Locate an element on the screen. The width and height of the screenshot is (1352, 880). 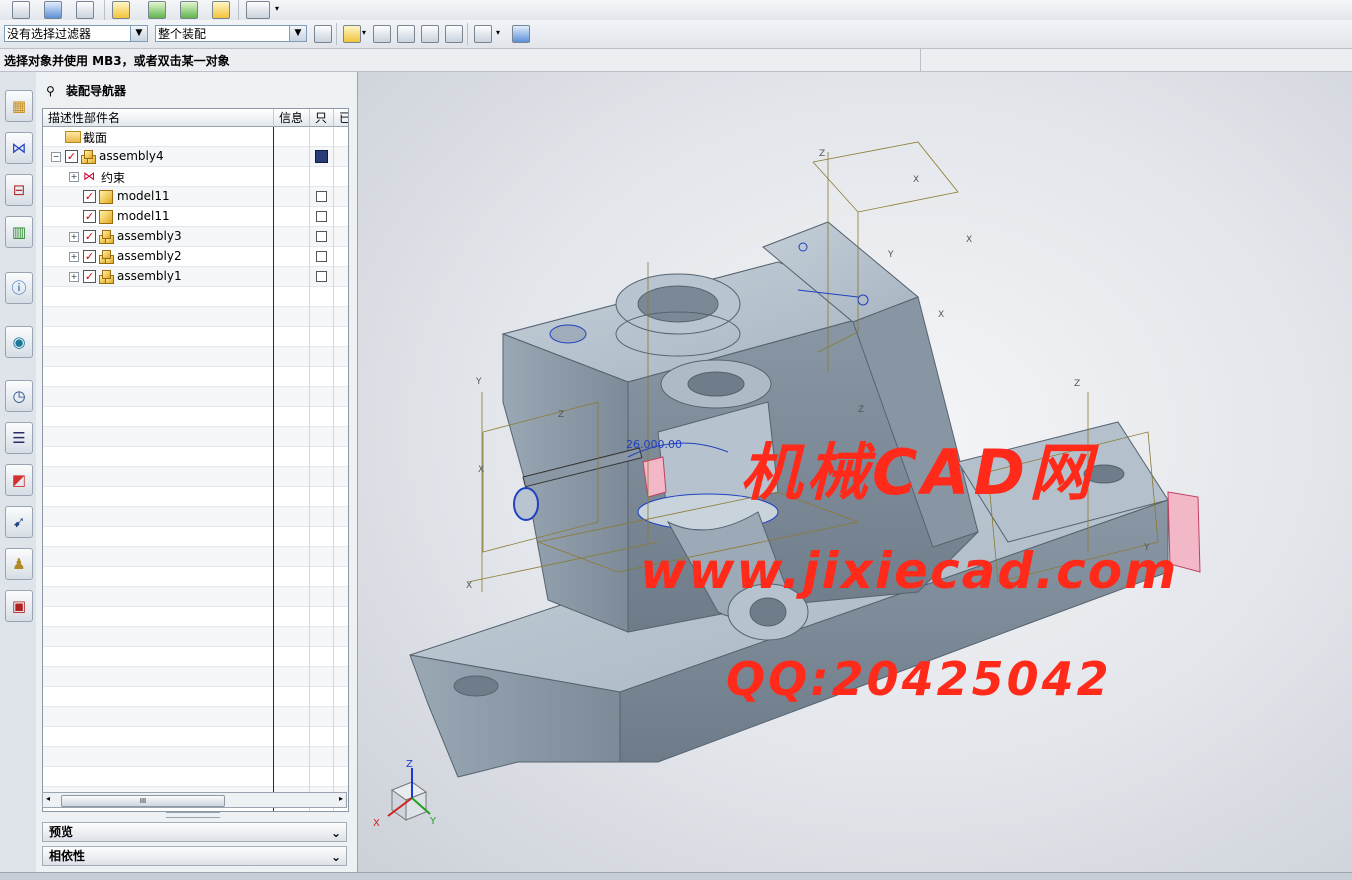
help-tab: ⓘ is located at coordinates (19, 288).